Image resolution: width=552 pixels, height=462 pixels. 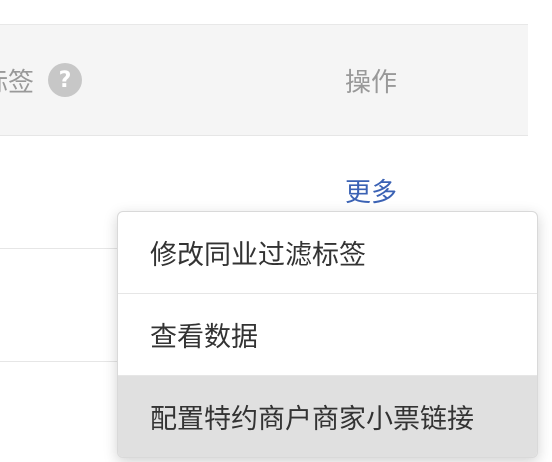 What do you see at coordinates (371, 190) in the screenshot?
I see `more-link: 更多` at bounding box center [371, 190].